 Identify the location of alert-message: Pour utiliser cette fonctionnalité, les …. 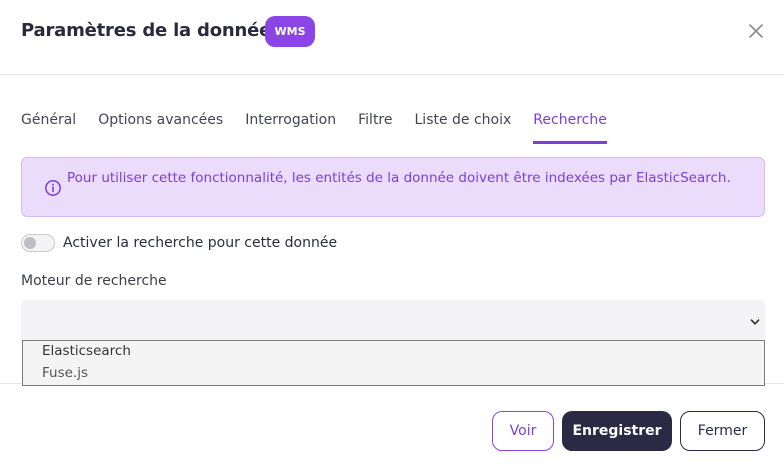
(399, 178).